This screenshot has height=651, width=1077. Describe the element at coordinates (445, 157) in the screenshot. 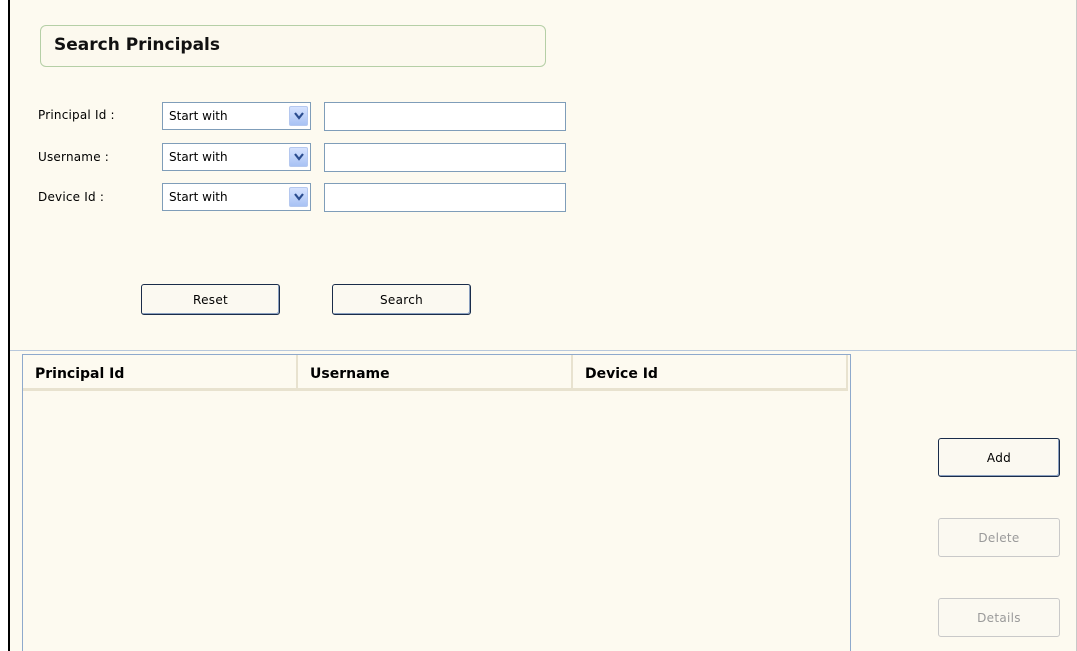

I see `username-input` at that location.